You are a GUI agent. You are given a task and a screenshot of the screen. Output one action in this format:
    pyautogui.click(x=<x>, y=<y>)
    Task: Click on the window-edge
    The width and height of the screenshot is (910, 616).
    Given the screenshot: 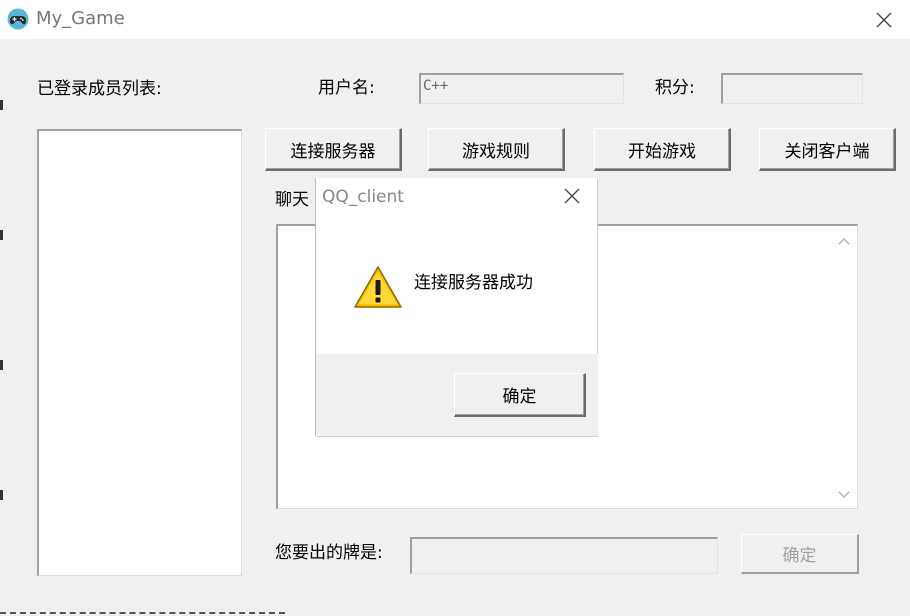 What is the action you would take?
    pyautogui.click(x=1, y=326)
    